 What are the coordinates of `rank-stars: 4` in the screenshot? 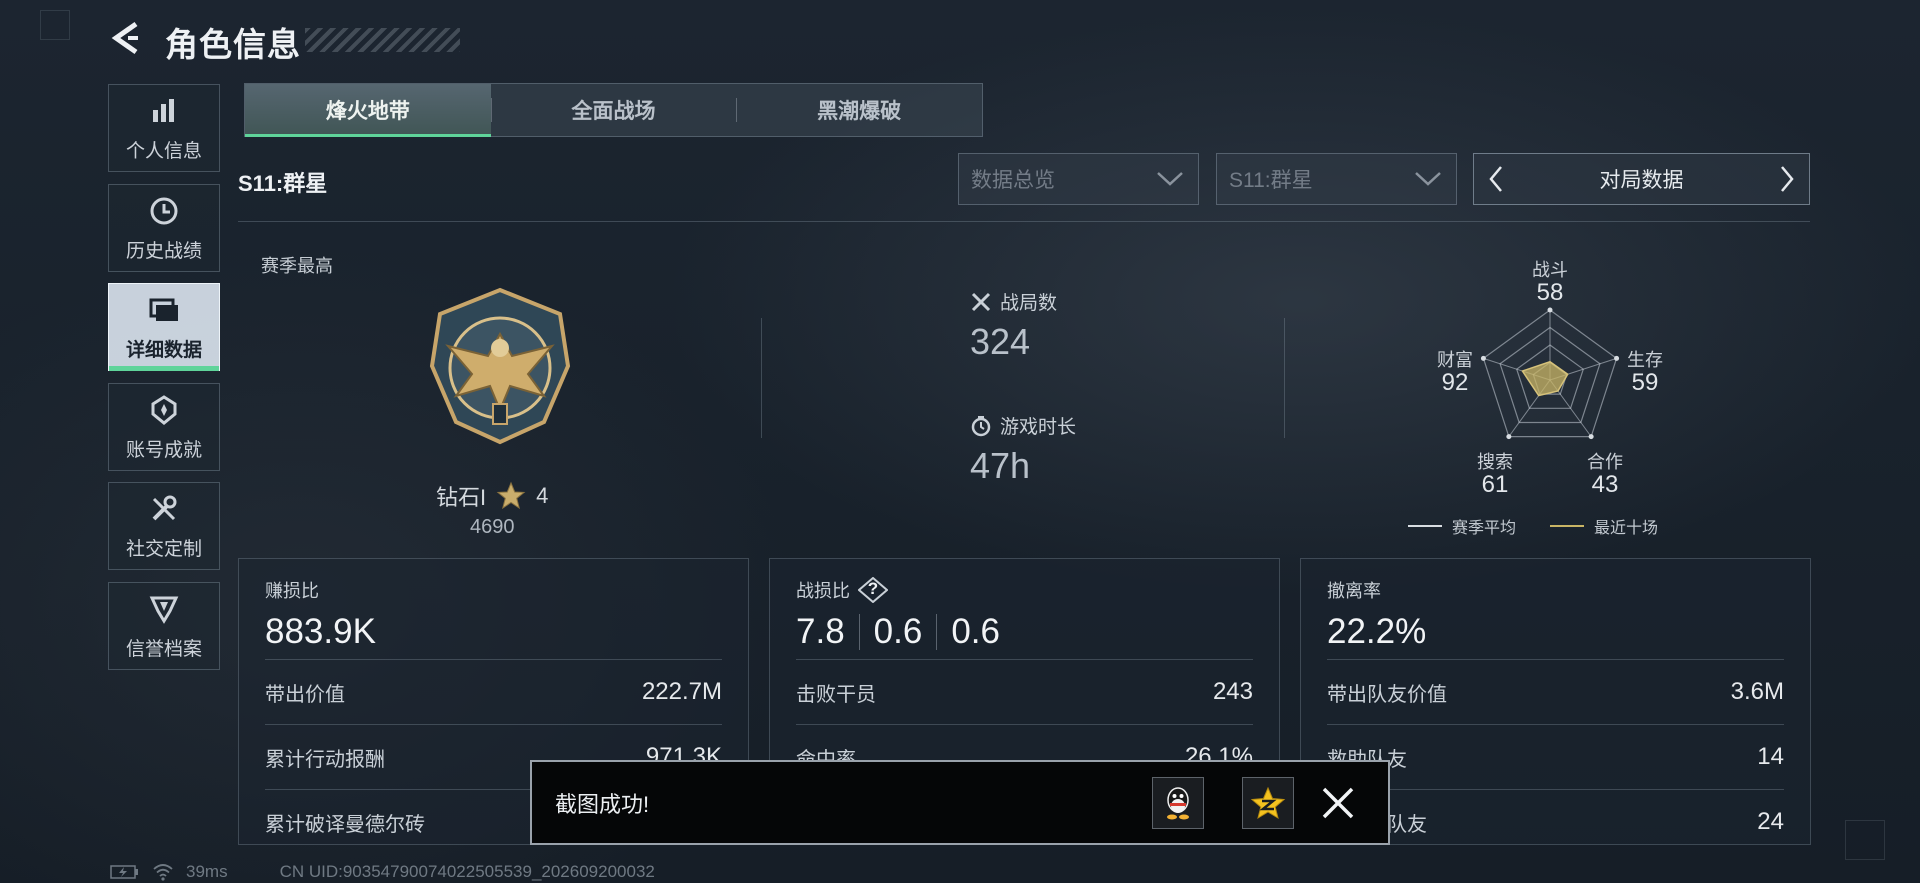 It's located at (542, 495).